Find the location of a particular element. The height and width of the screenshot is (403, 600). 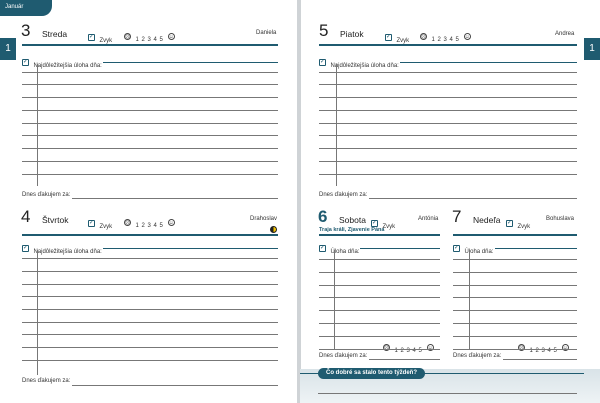

day-number: 4 is located at coordinates (26, 216).